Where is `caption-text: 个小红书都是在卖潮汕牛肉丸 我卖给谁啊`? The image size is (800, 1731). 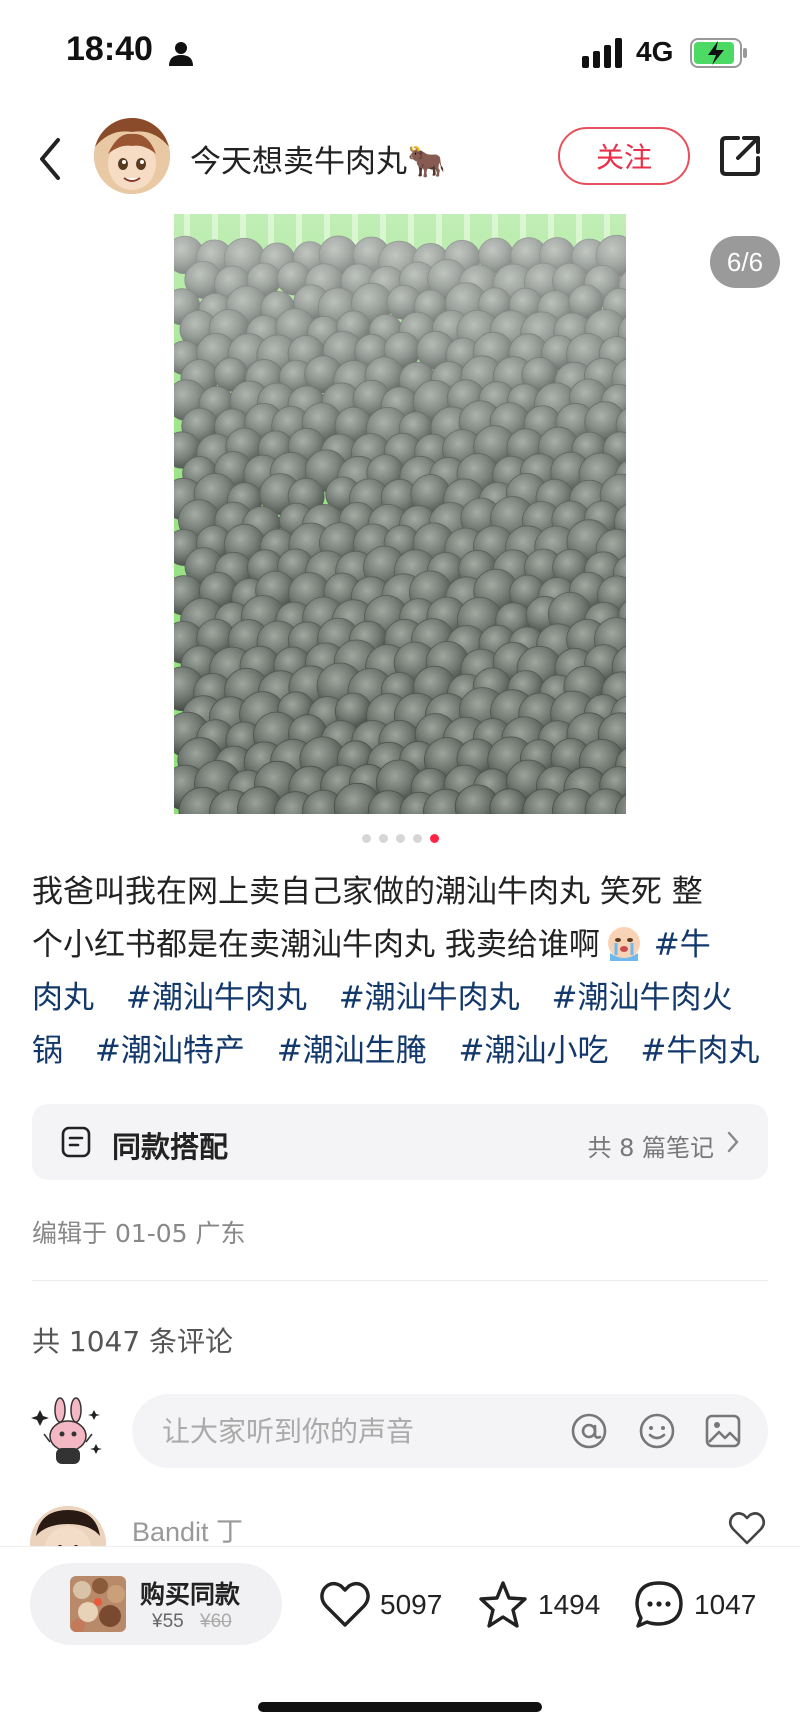
caption-text: 个小红书都是在卖潮汕牛肉丸 我卖给谁啊 is located at coordinates (316, 945).